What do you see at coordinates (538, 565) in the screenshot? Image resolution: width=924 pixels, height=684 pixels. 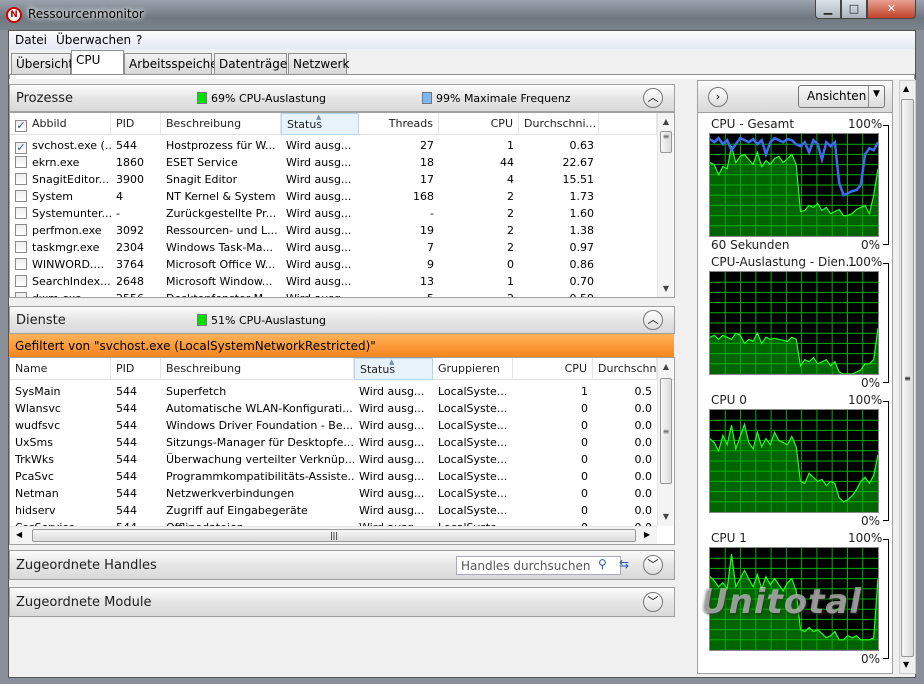 I see `handles-search-input: Handles durchsuchen ⚲` at bounding box center [538, 565].